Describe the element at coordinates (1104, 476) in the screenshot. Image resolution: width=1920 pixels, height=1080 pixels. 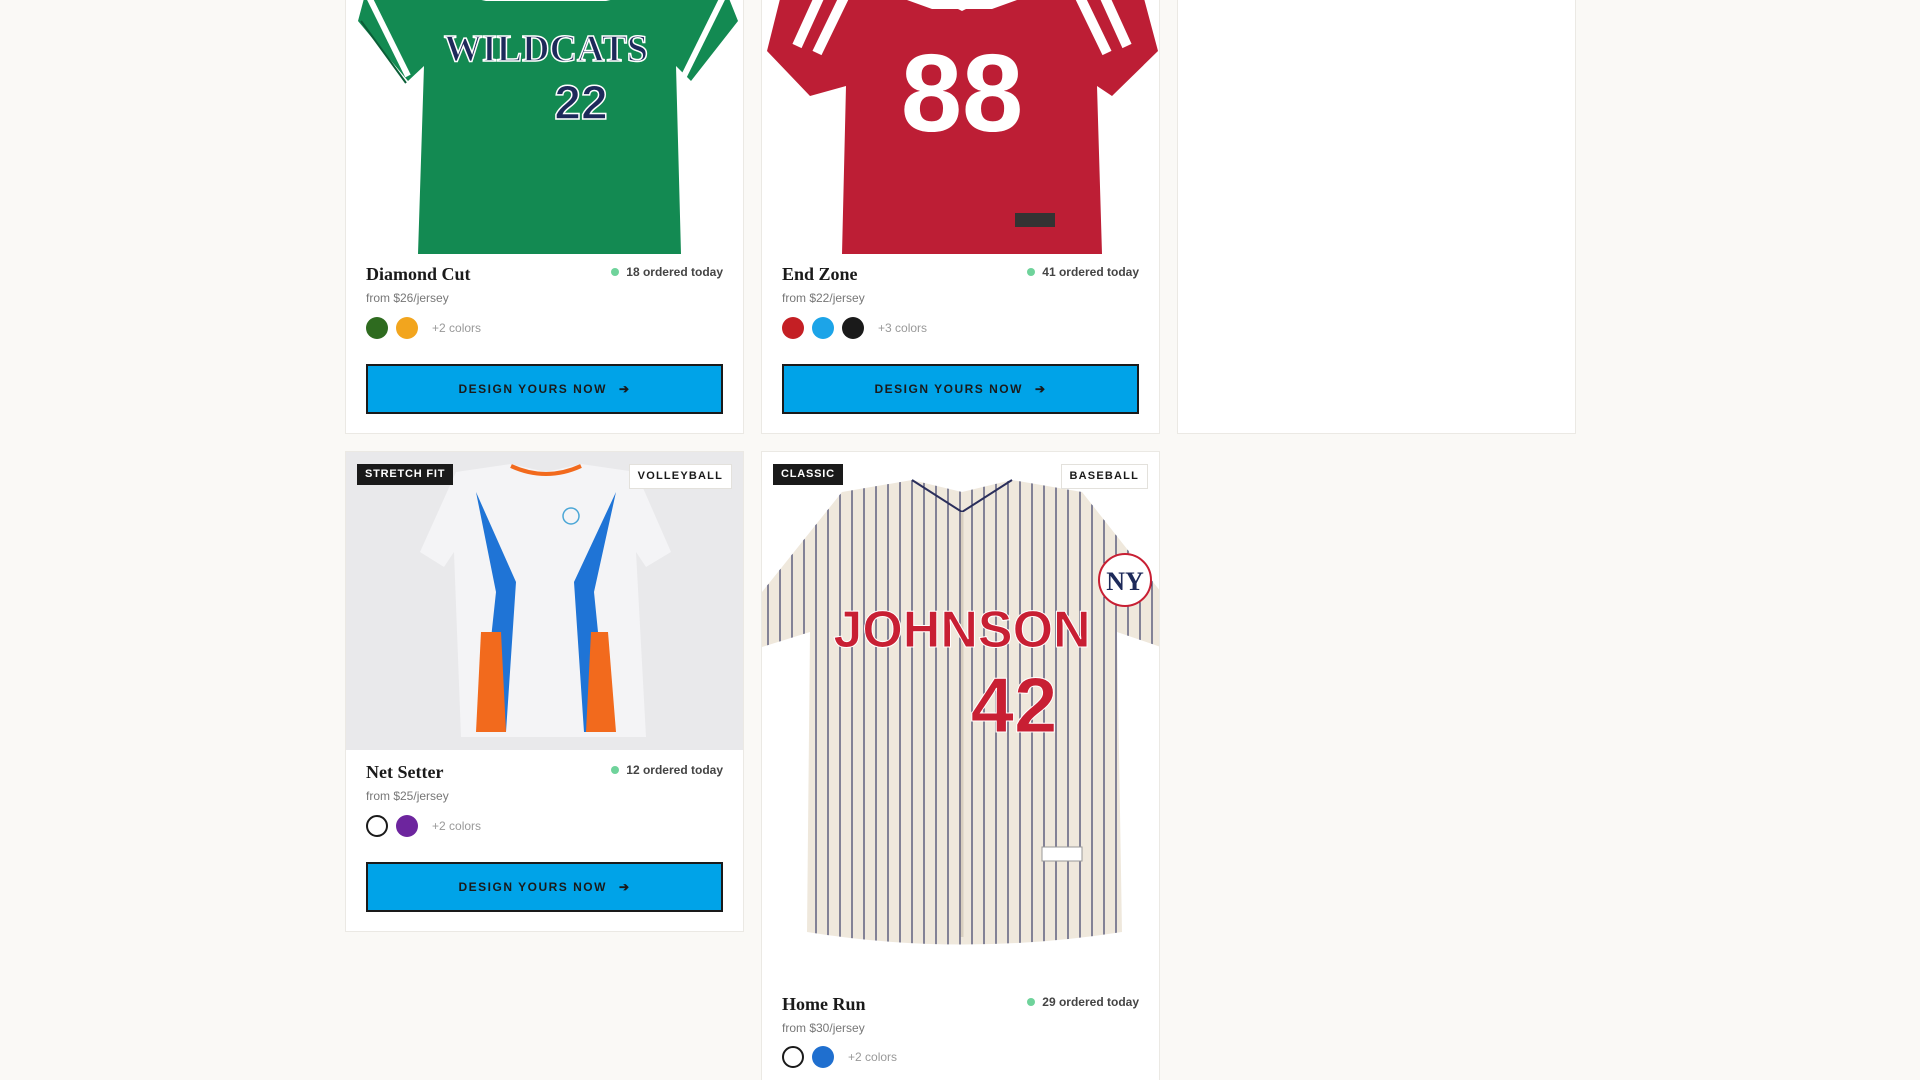
I see `category-tag: BASEBALL` at that location.